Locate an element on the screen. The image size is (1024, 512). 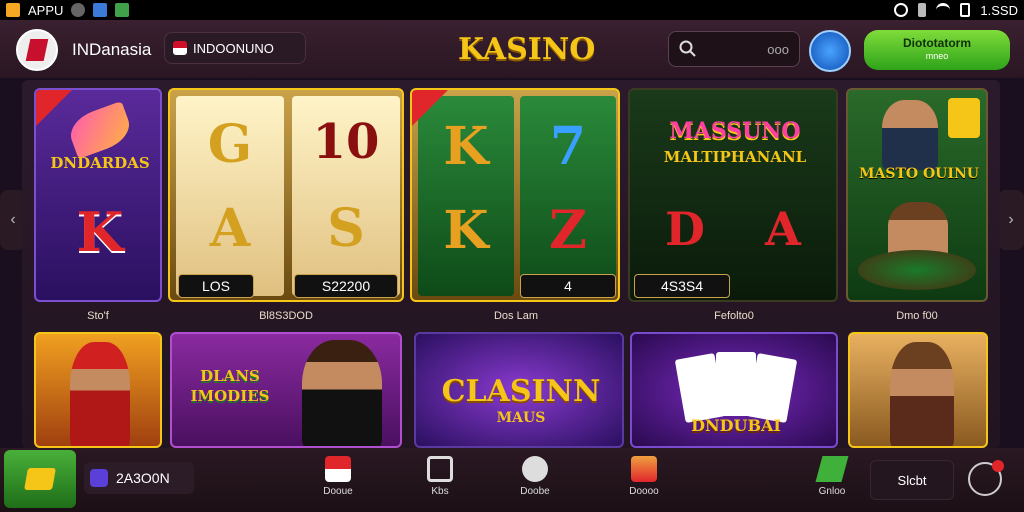
nav-label: Doobe is located at coordinates (535, 491).